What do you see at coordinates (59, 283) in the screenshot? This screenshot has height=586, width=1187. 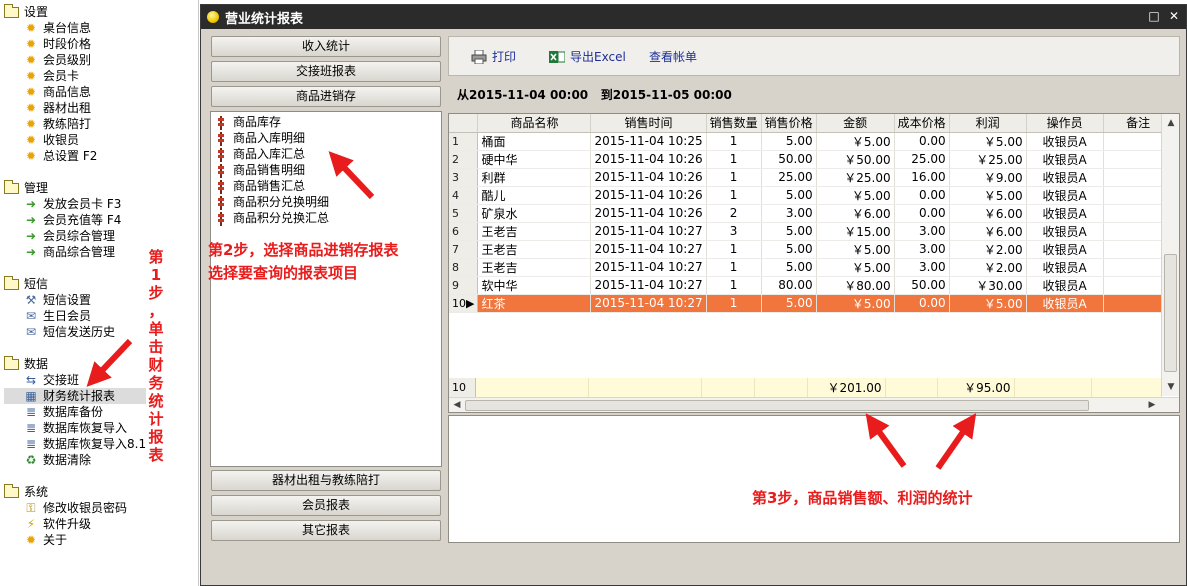 I see `tree-group-header: 短信` at bounding box center [59, 283].